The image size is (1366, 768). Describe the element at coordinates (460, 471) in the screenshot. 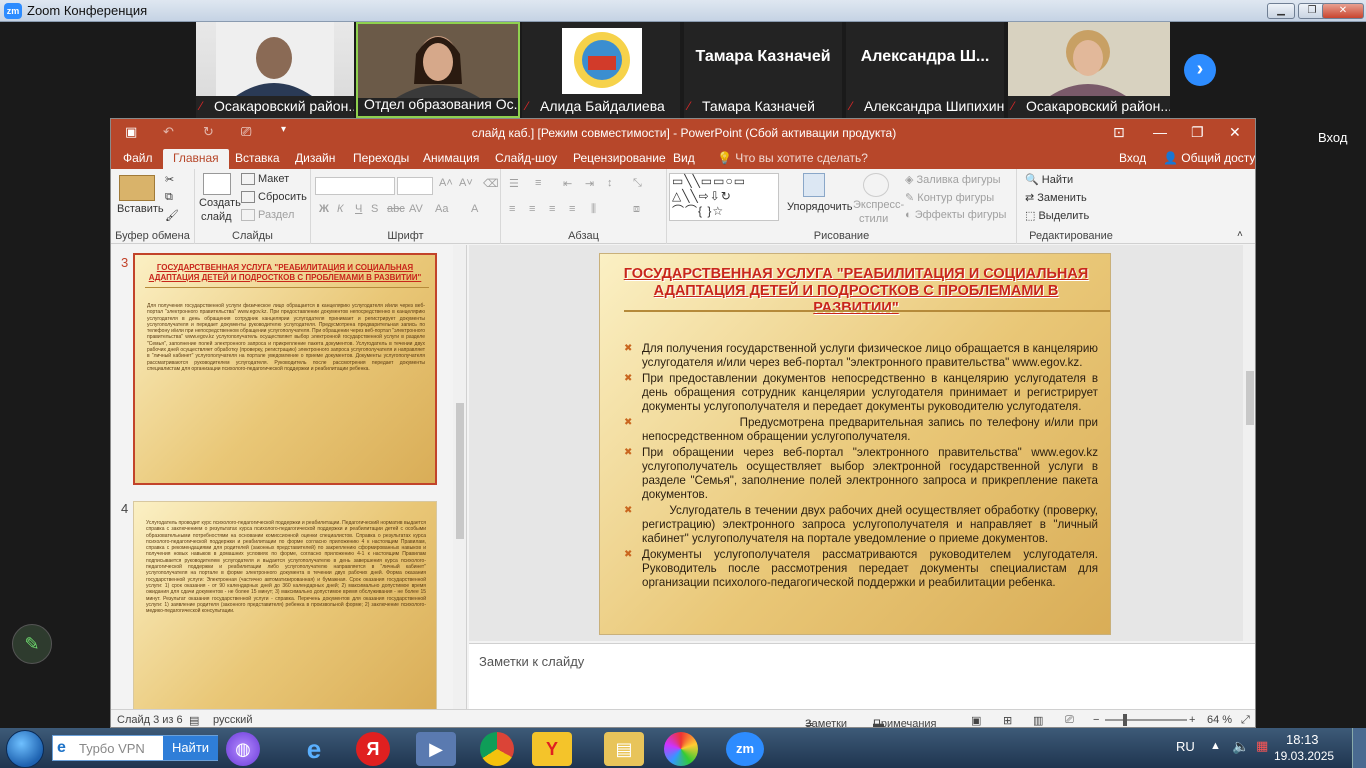

I see `scroll-thumb` at that location.